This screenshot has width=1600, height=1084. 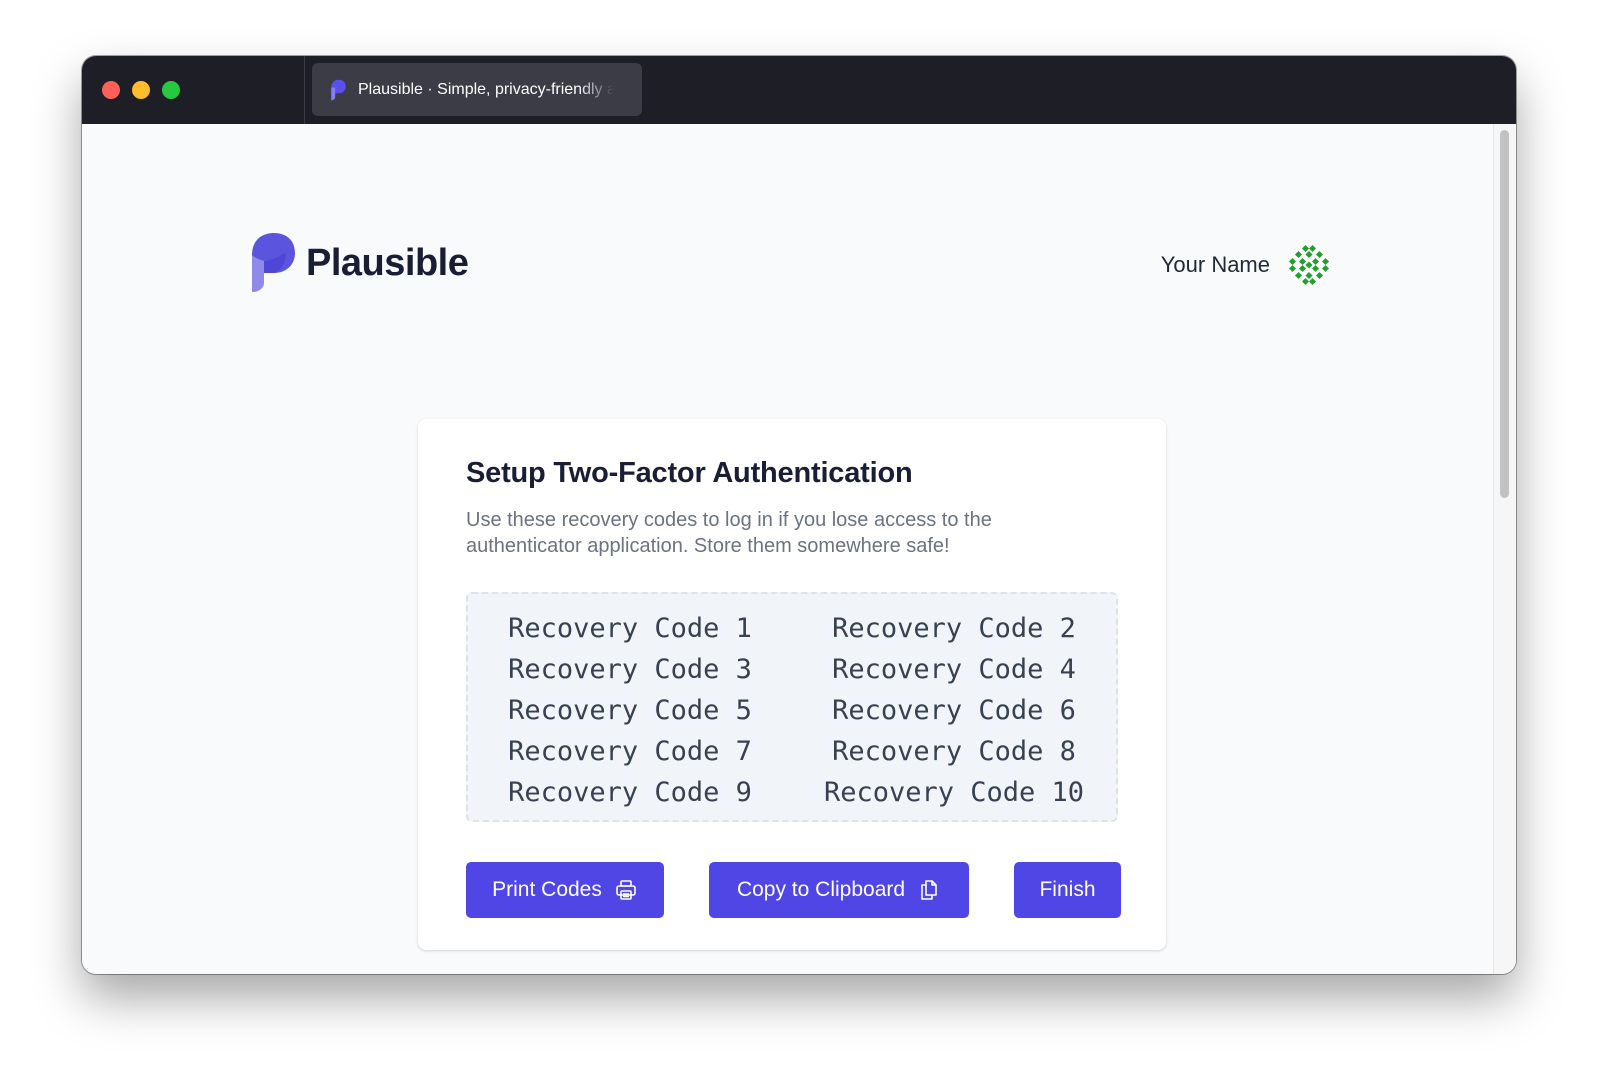 What do you see at coordinates (821, 889) in the screenshot?
I see `copy-to-clipboard-label: Copy to Clipboard` at bounding box center [821, 889].